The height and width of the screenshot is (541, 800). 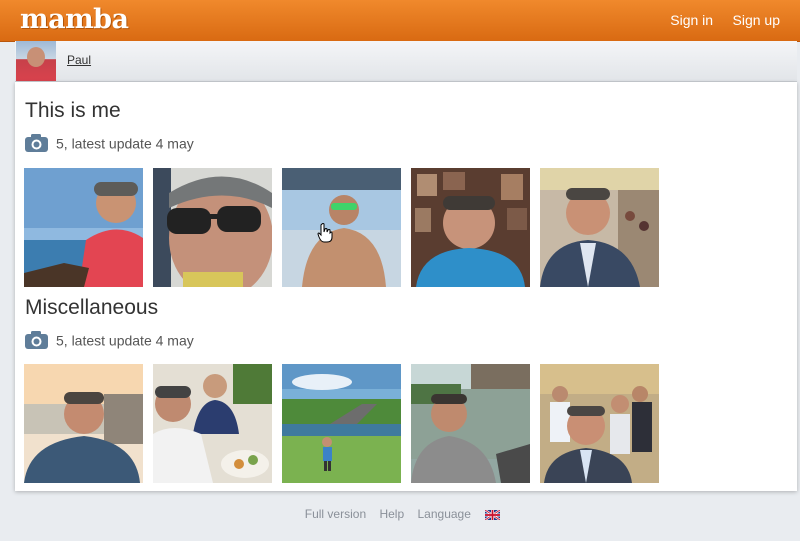 I want to click on language-link: Language, so click(x=444, y=514).